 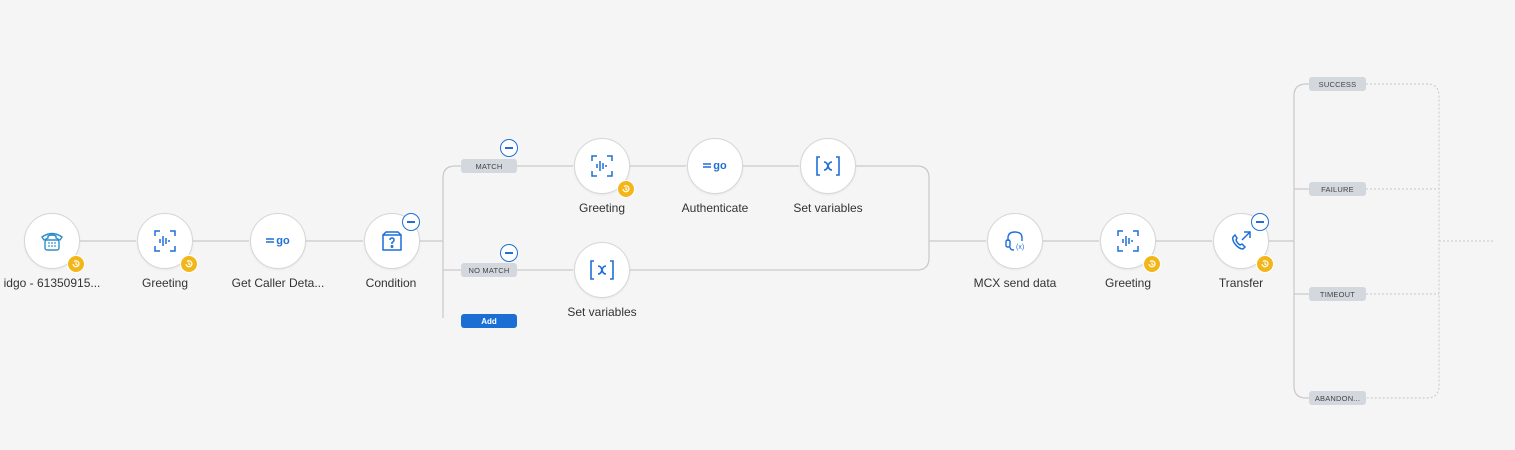 I want to click on greeting-node, so click(x=167, y=243).